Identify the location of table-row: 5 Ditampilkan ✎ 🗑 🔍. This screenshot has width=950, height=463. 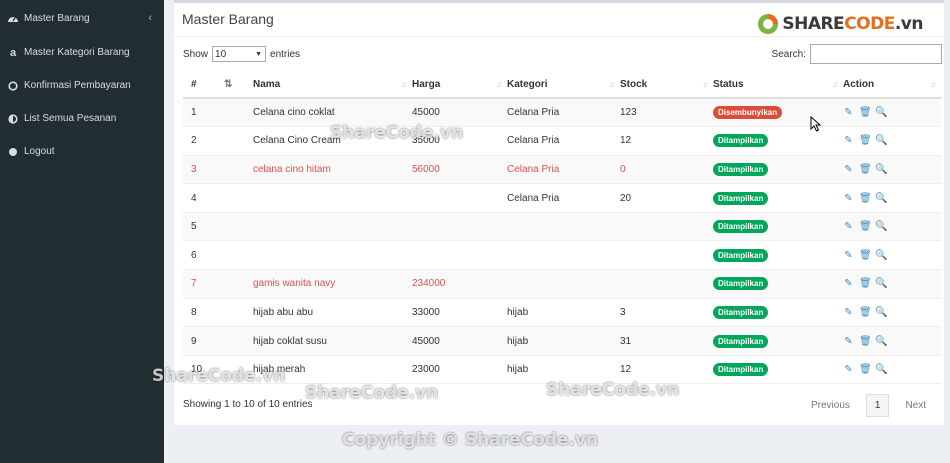
(562, 227).